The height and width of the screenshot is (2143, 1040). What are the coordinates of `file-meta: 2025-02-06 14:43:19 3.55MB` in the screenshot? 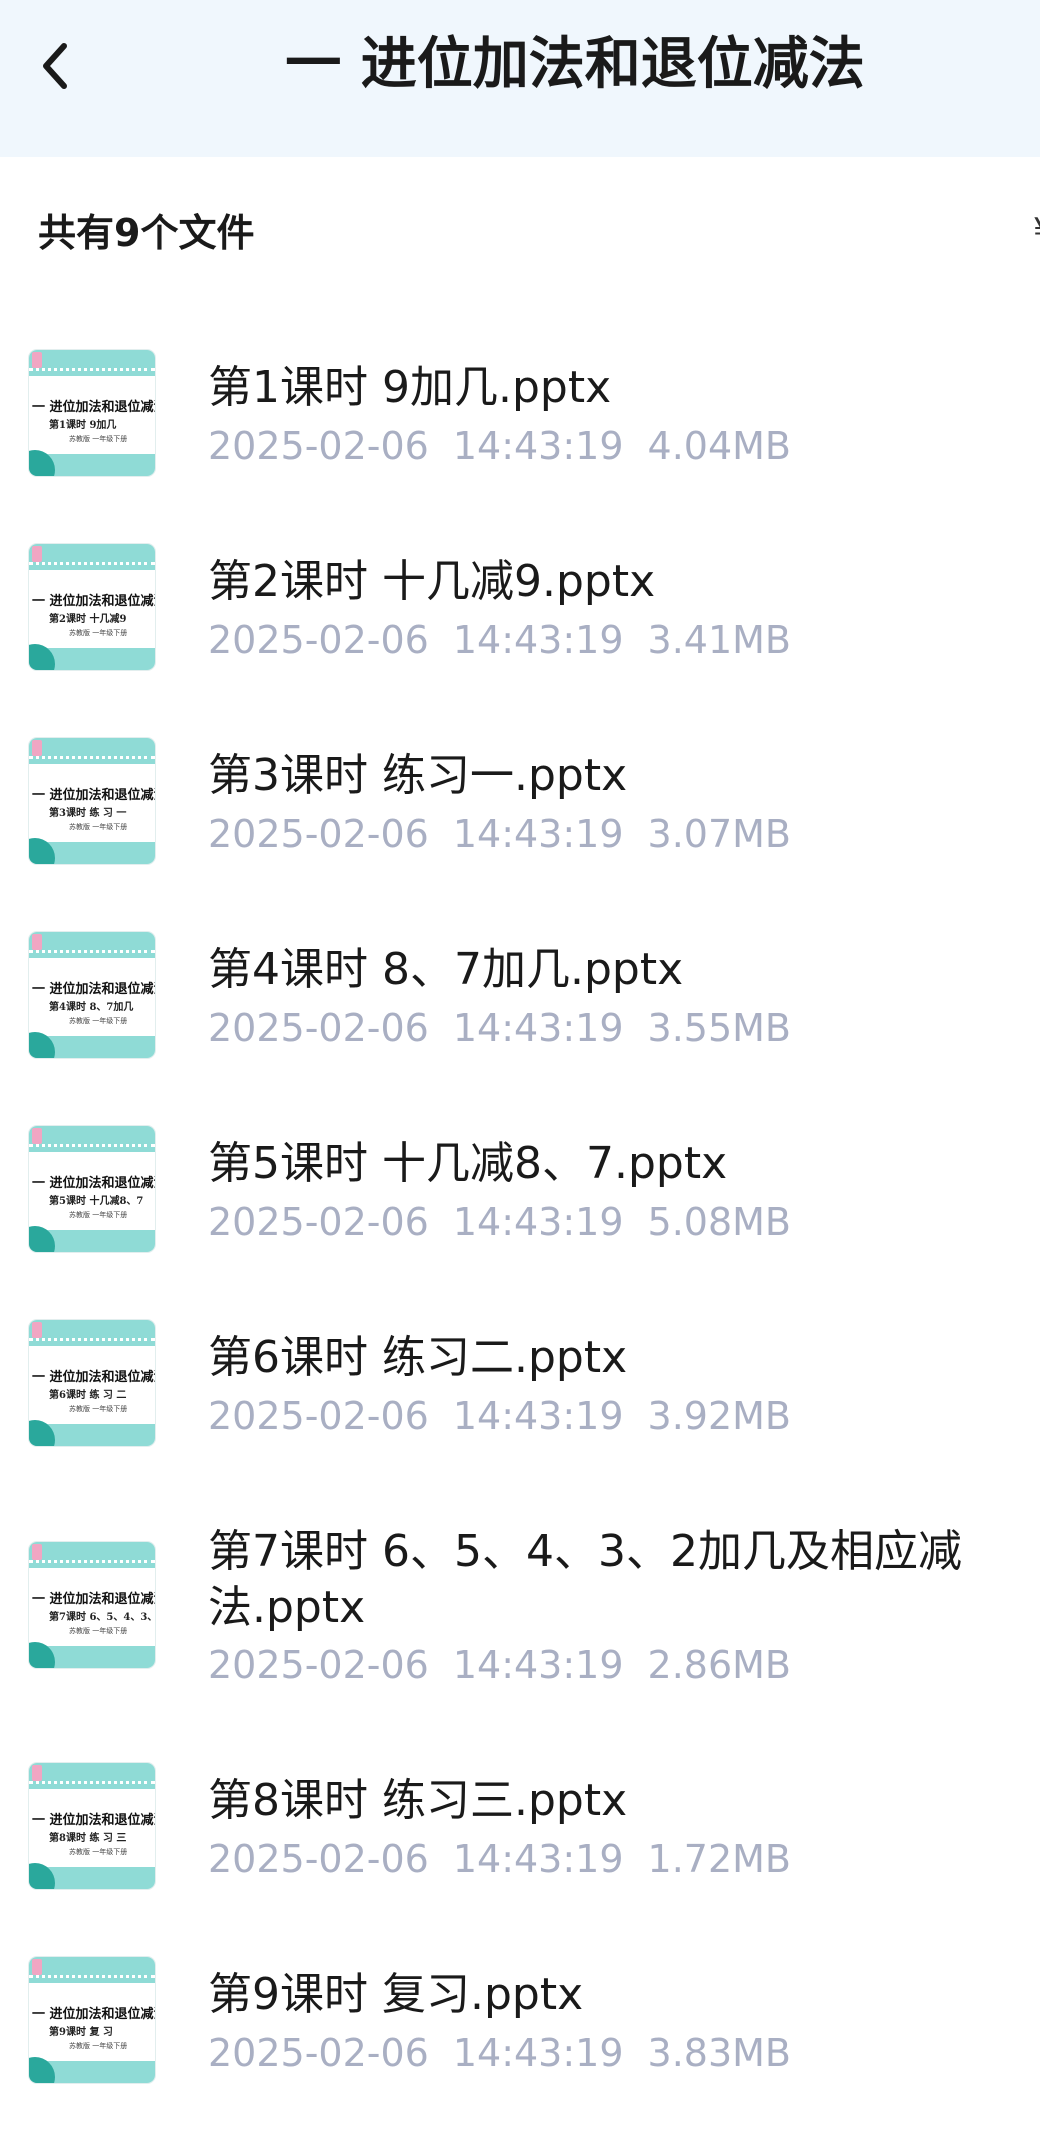 It's located at (511, 1028).